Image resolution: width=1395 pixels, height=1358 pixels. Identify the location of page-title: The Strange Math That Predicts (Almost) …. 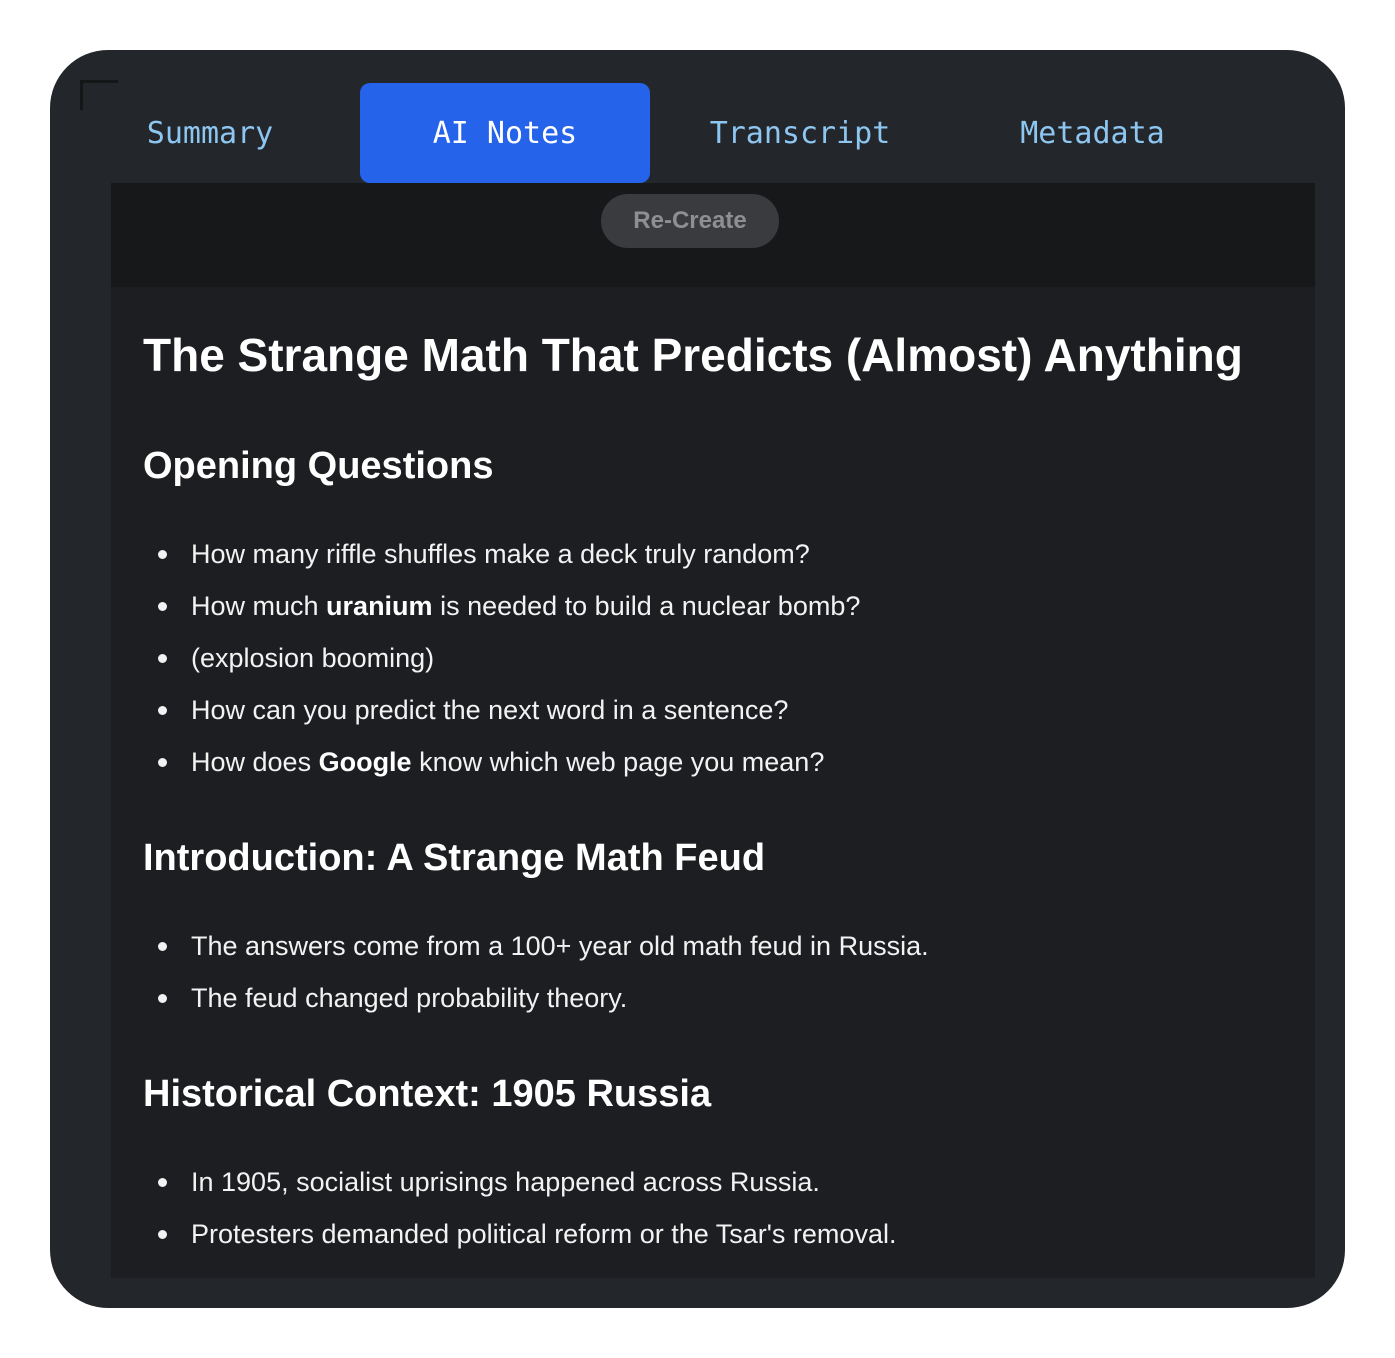
(693, 355).